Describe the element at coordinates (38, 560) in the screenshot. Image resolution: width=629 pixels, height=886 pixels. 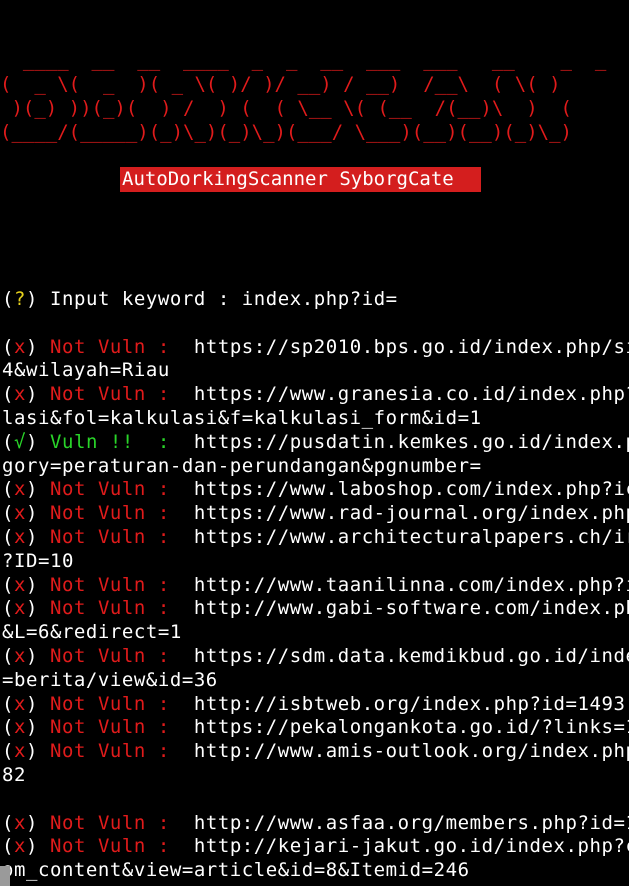
I see `continuation-text: ?ID=10` at that location.